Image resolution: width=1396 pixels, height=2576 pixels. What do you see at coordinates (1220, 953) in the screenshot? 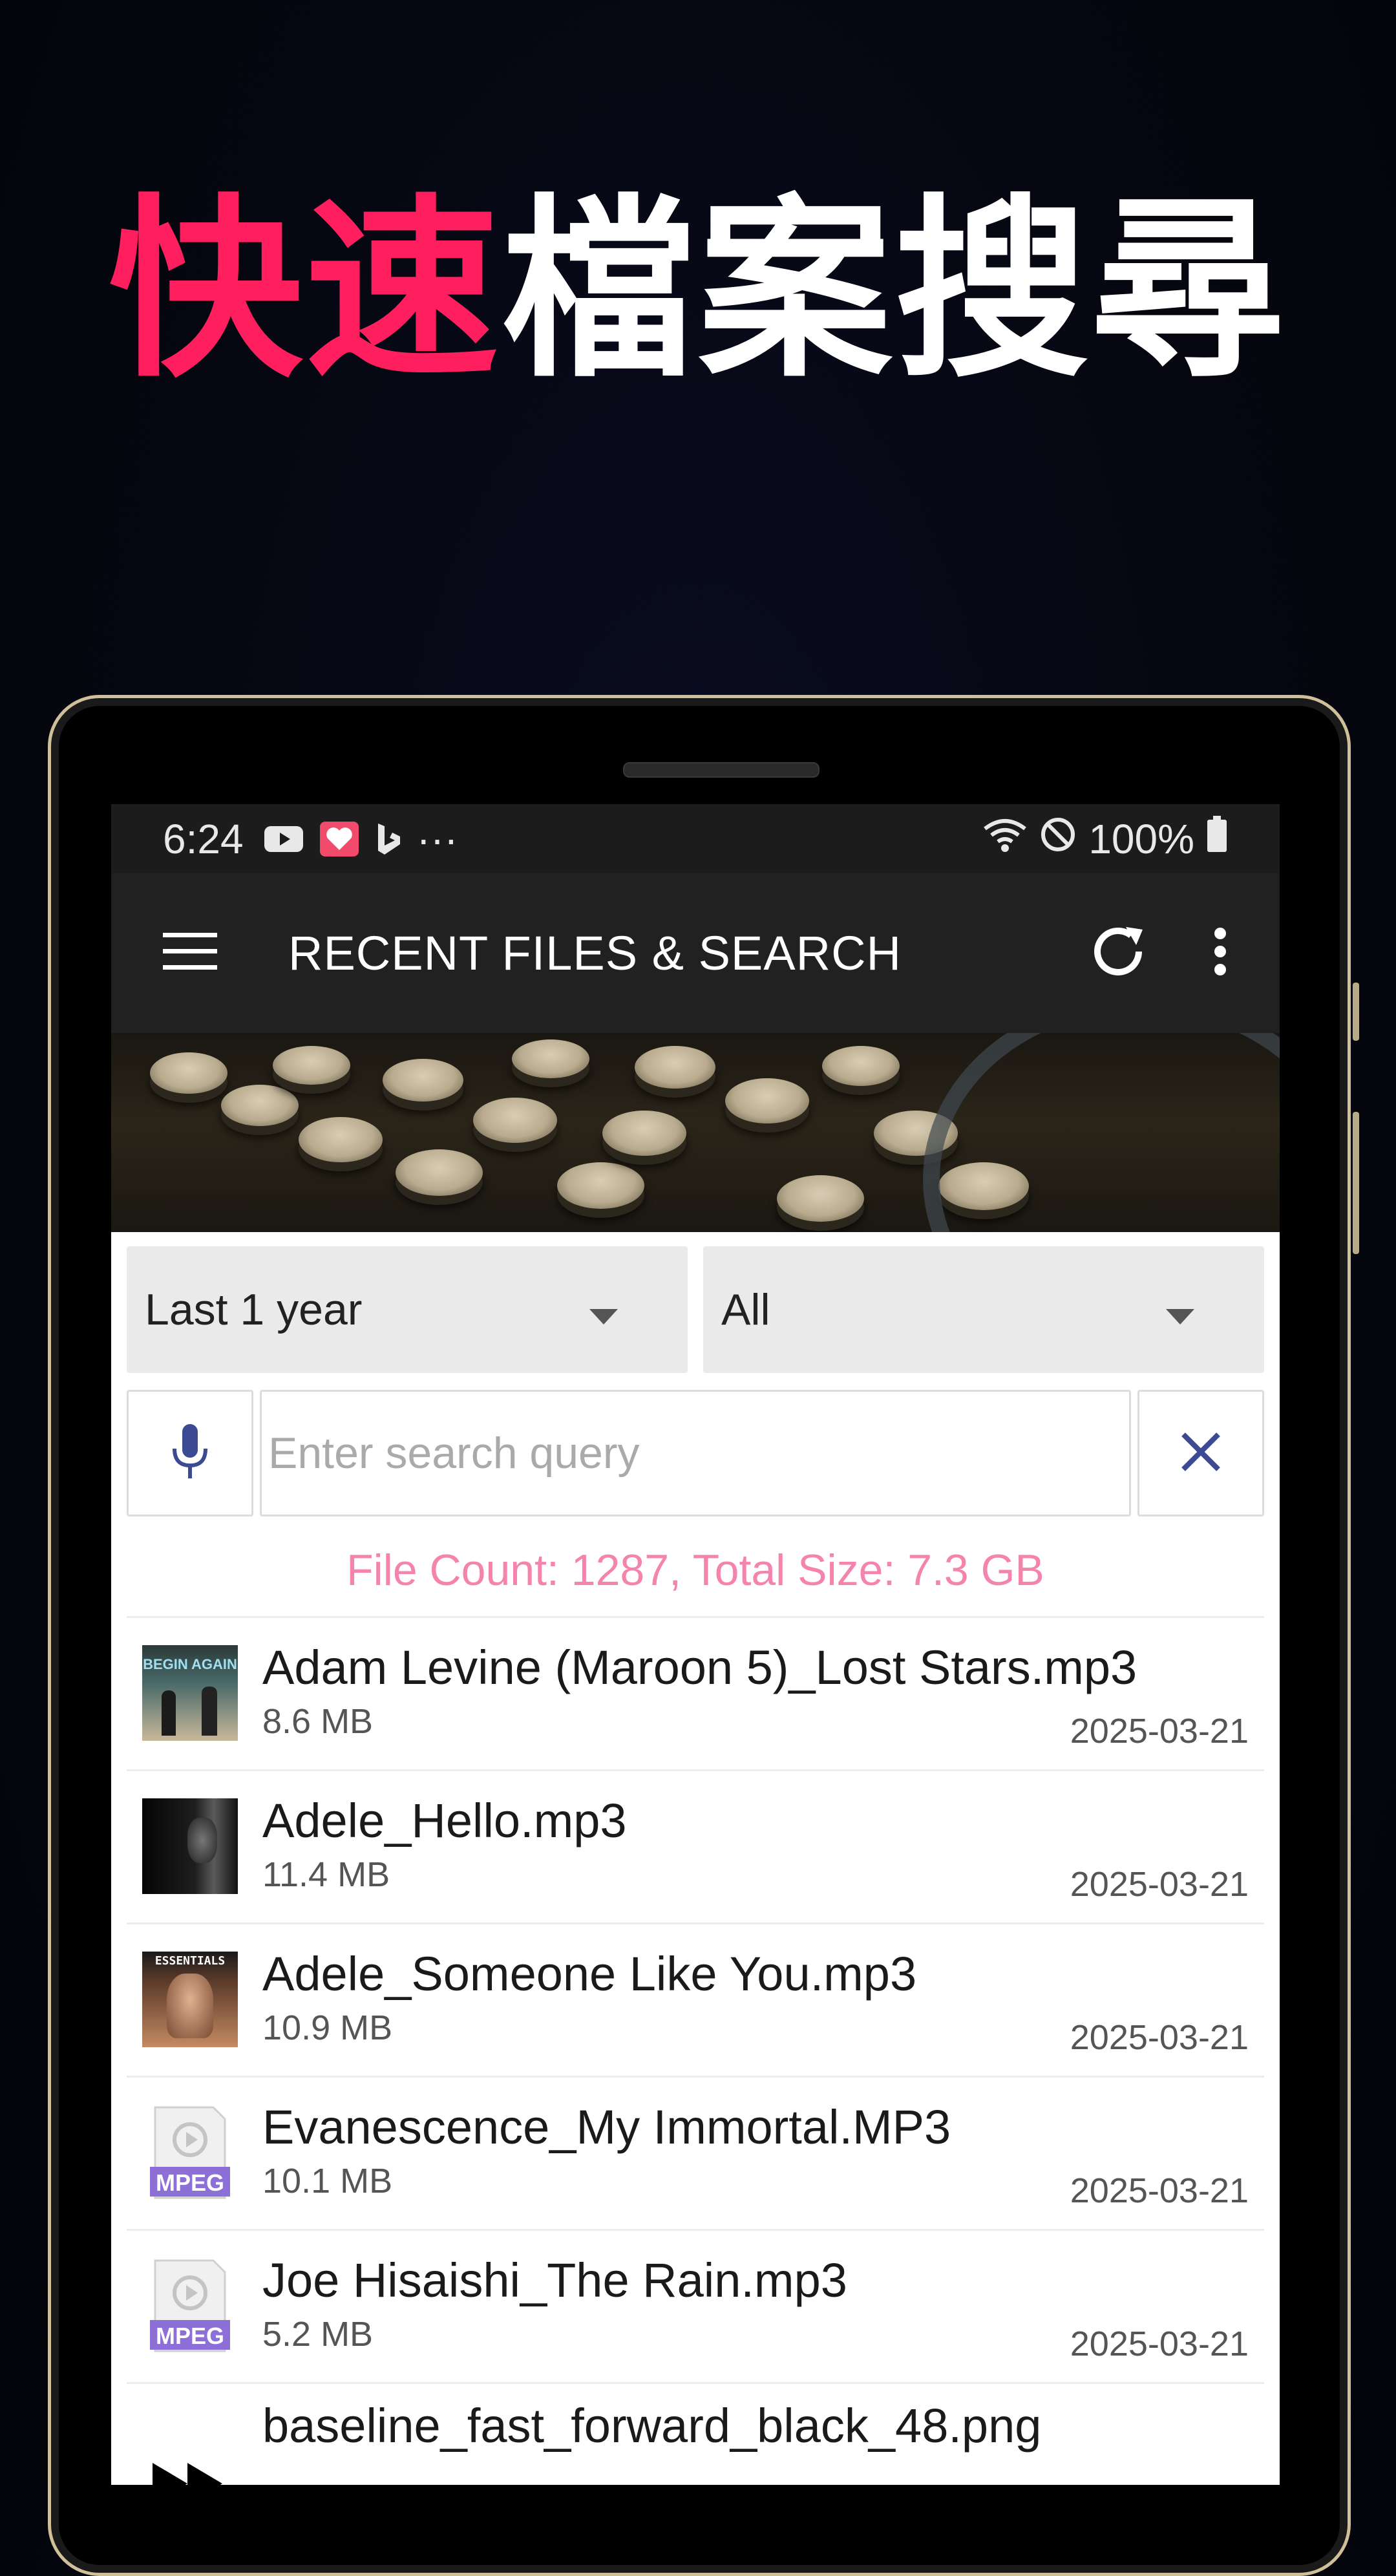
I see `overflow-menu-icon` at bounding box center [1220, 953].